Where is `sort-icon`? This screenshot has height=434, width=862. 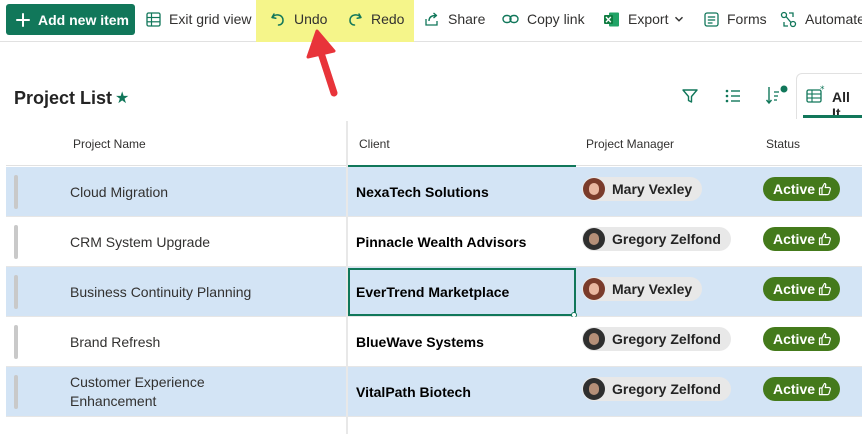 sort-icon is located at coordinates (777, 95).